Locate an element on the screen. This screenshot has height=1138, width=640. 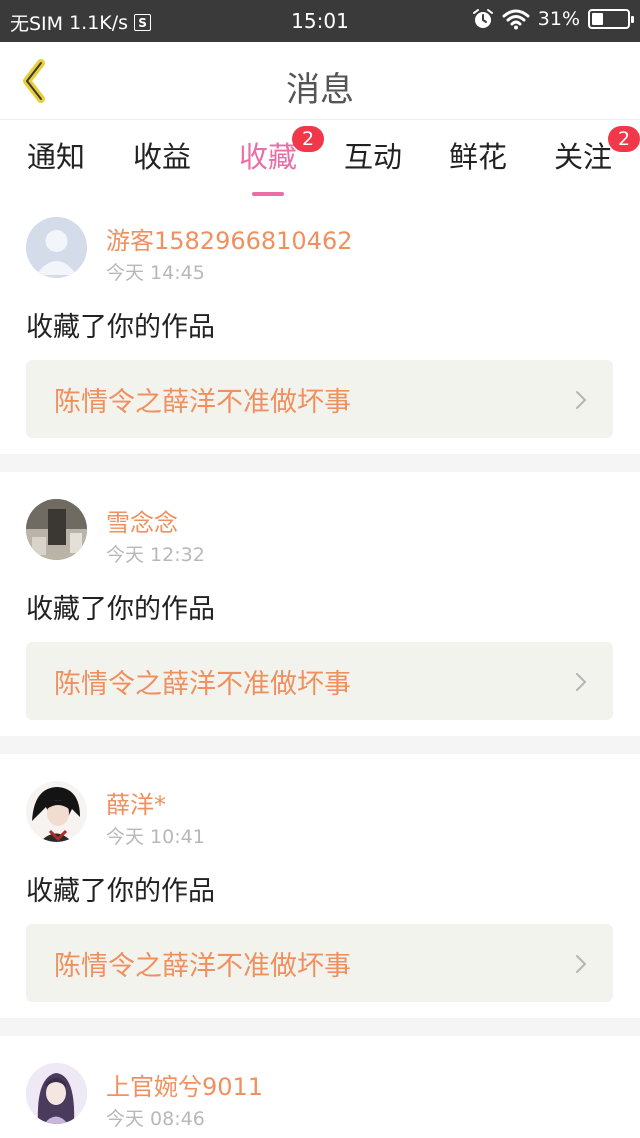
tab-interaction: 互动 is located at coordinates (373, 155).